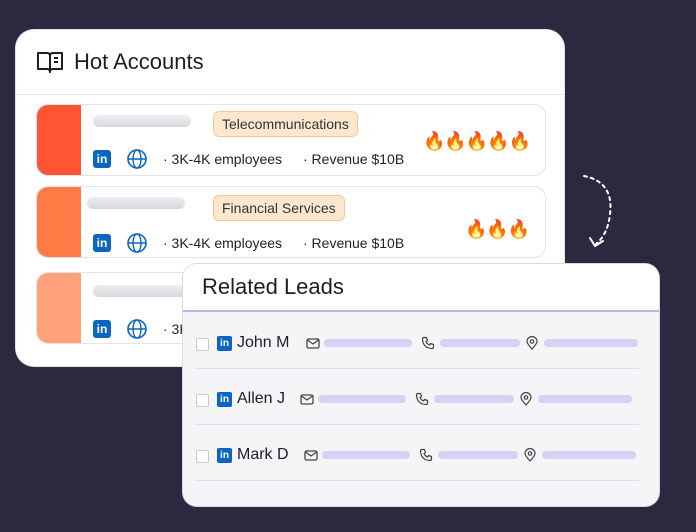 This screenshot has width=696, height=532. I want to click on fire-icon: 🔥🔥🔥, so click(497, 229).